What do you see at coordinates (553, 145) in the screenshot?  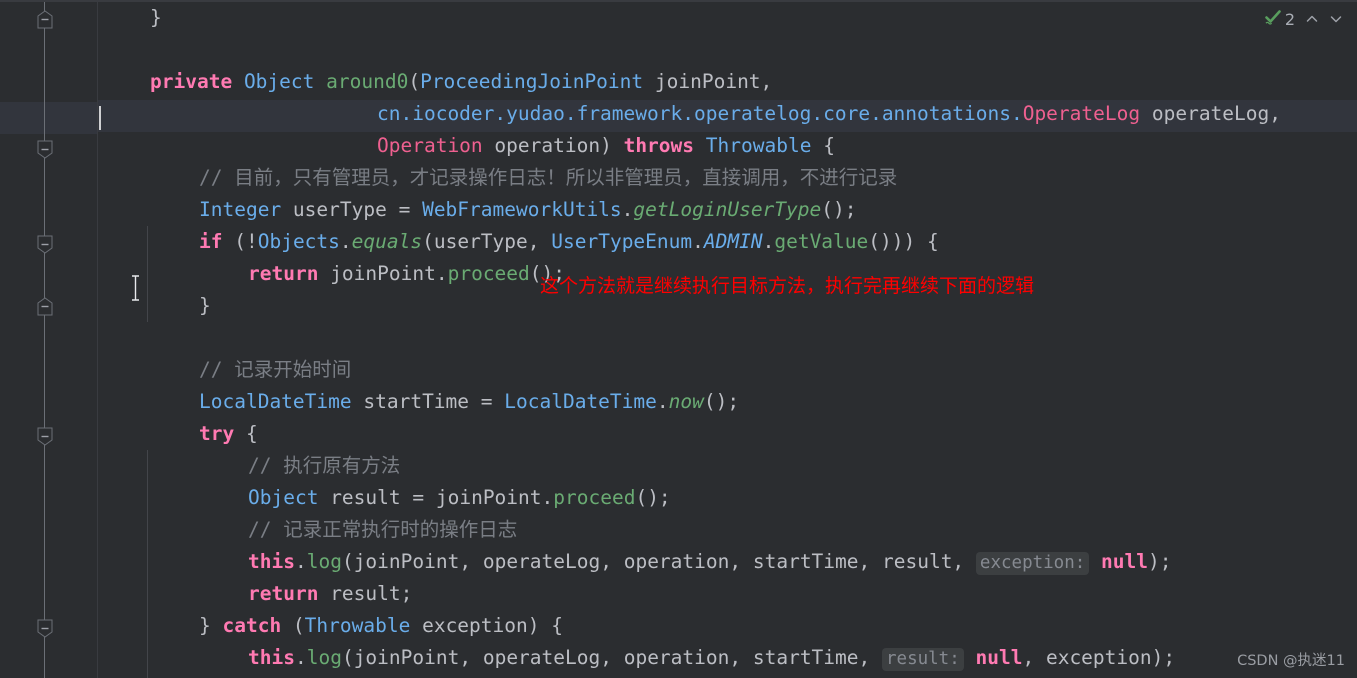 I see `code-token: operation)` at bounding box center [553, 145].